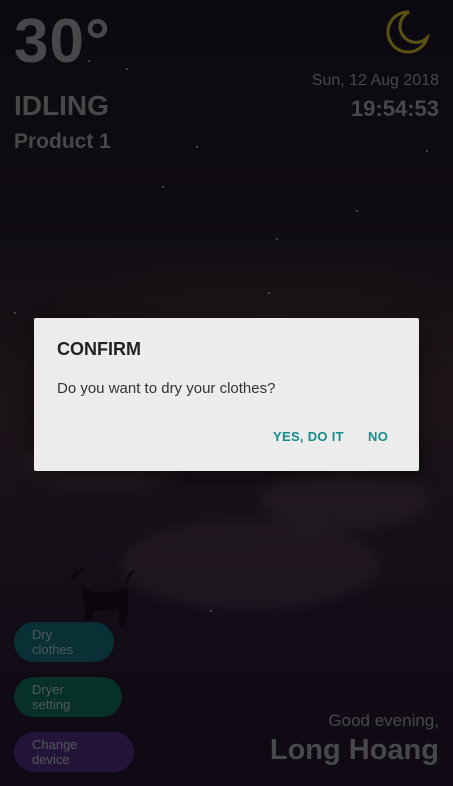 Image resolution: width=453 pixels, height=786 pixels. Describe the element at coordinates (308, 436) in the screenshot. I see `confirm-yes-button: YES, DO IT` at that location.